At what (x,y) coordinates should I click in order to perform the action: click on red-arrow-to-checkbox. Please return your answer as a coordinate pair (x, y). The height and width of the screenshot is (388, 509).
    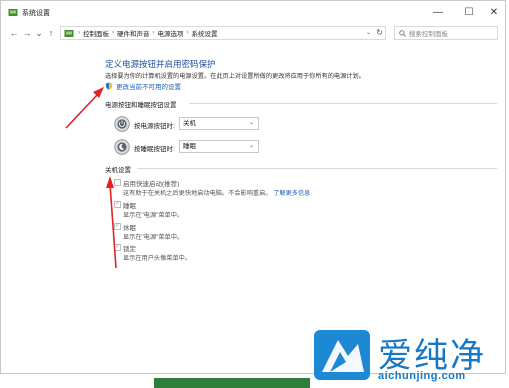
    Looking at the image, I should click on (111, 222).